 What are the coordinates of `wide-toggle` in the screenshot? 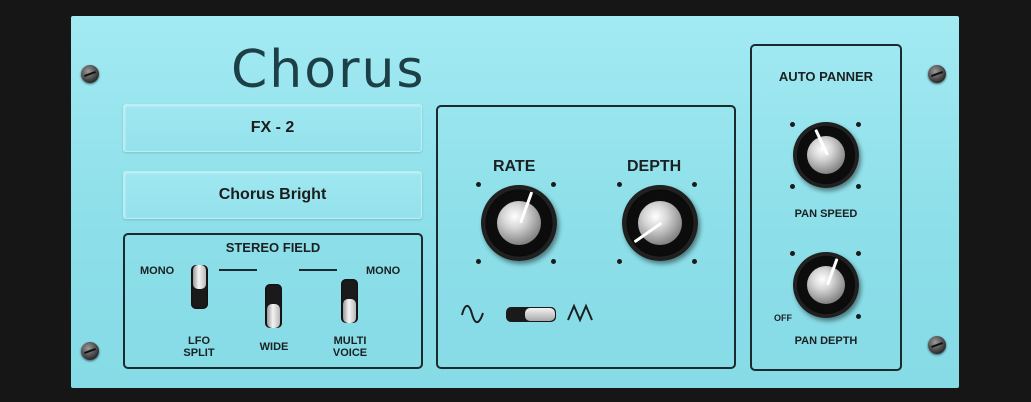 It's located at (273, 306).